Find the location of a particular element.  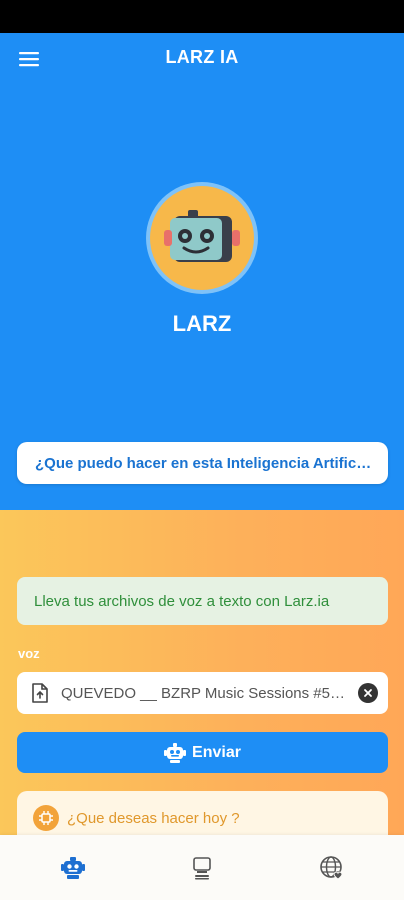

file-name: QUEVEDO __ BZRP Music Sessions #52.mp3 is located at coordinates (205, 693).